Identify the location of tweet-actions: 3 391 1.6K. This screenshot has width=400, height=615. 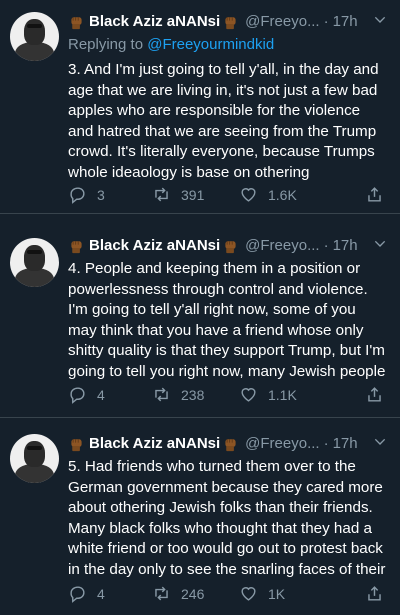
(233, 195).